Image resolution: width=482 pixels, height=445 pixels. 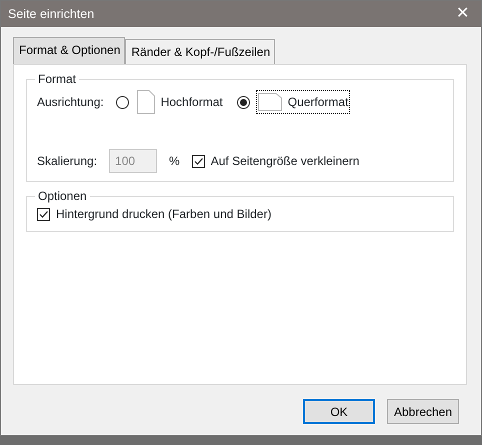 I want to click on field-label: Skalierung:, so click(x=67, y=161).